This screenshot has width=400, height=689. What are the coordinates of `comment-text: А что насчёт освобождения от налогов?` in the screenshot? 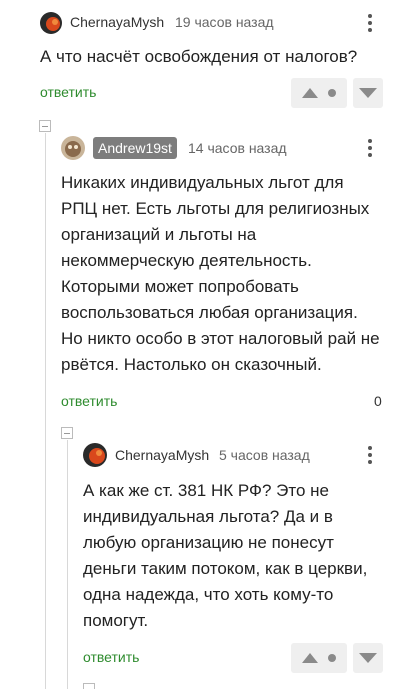 It's located at (199, 56).